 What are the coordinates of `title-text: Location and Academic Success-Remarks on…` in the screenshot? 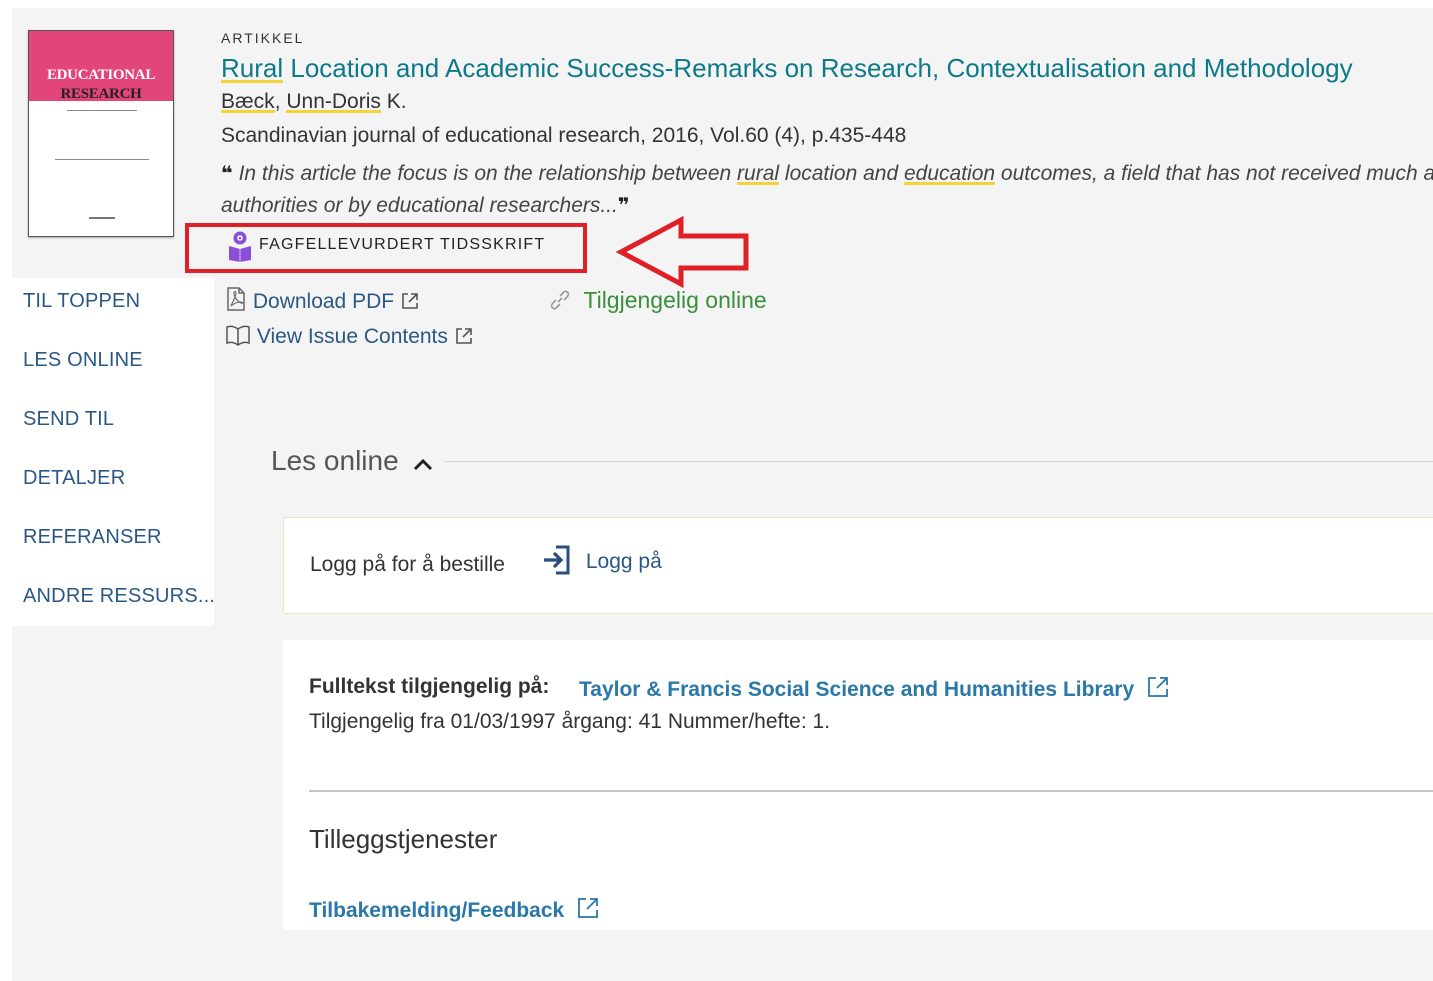 It's located at (818, 68).